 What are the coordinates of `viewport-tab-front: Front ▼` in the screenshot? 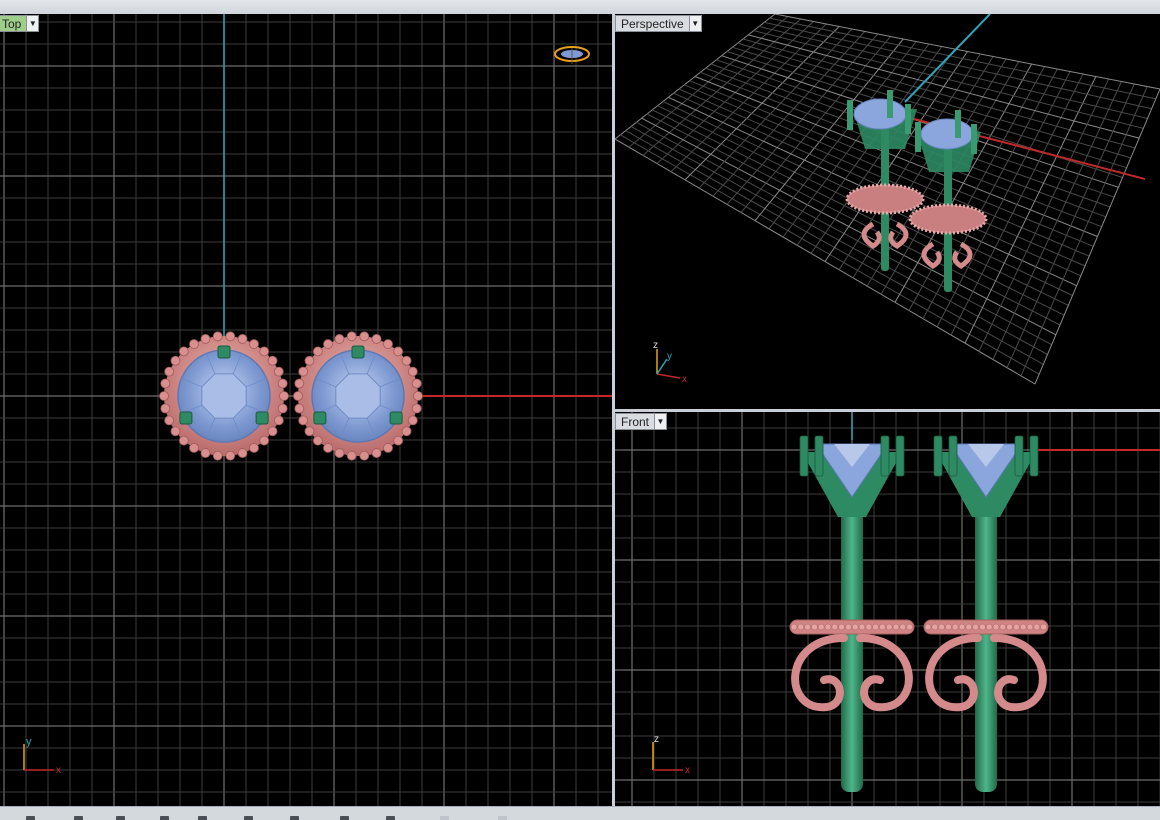 It's located at (641, 421).